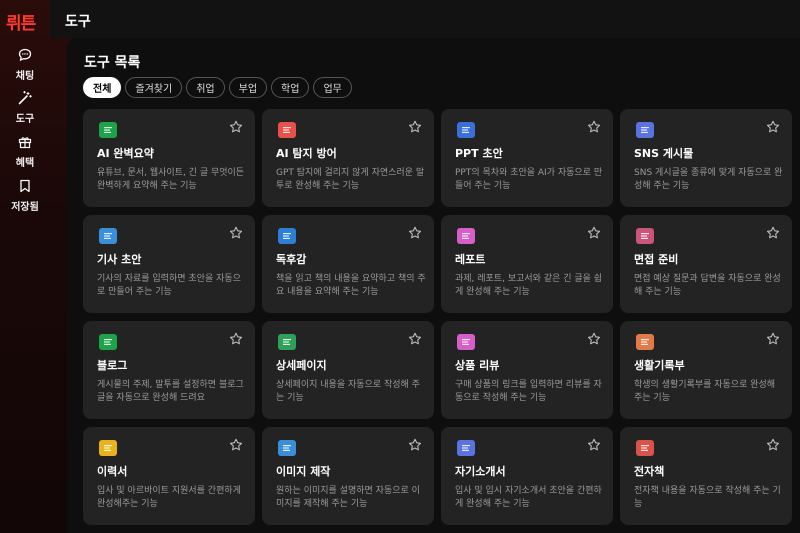 Image resolution: width=800 pixels, height=533 pixels. Describe the element at coordinates (25, 207) in the screenshot. I see `sidebar-item-label: 저장됨` at that location.